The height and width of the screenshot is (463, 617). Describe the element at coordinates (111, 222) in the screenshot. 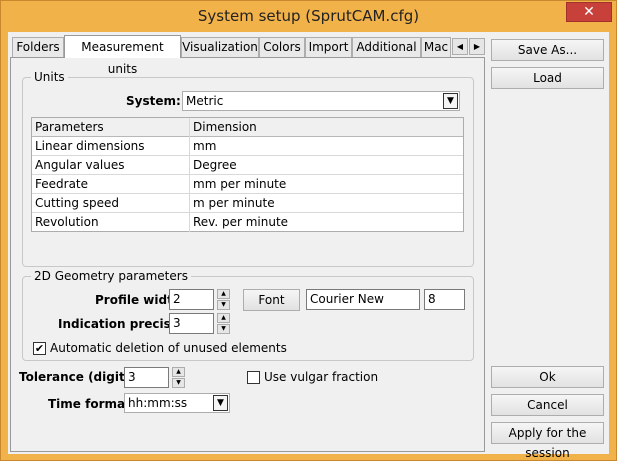

I see `param-cell: Revolution` at that location.